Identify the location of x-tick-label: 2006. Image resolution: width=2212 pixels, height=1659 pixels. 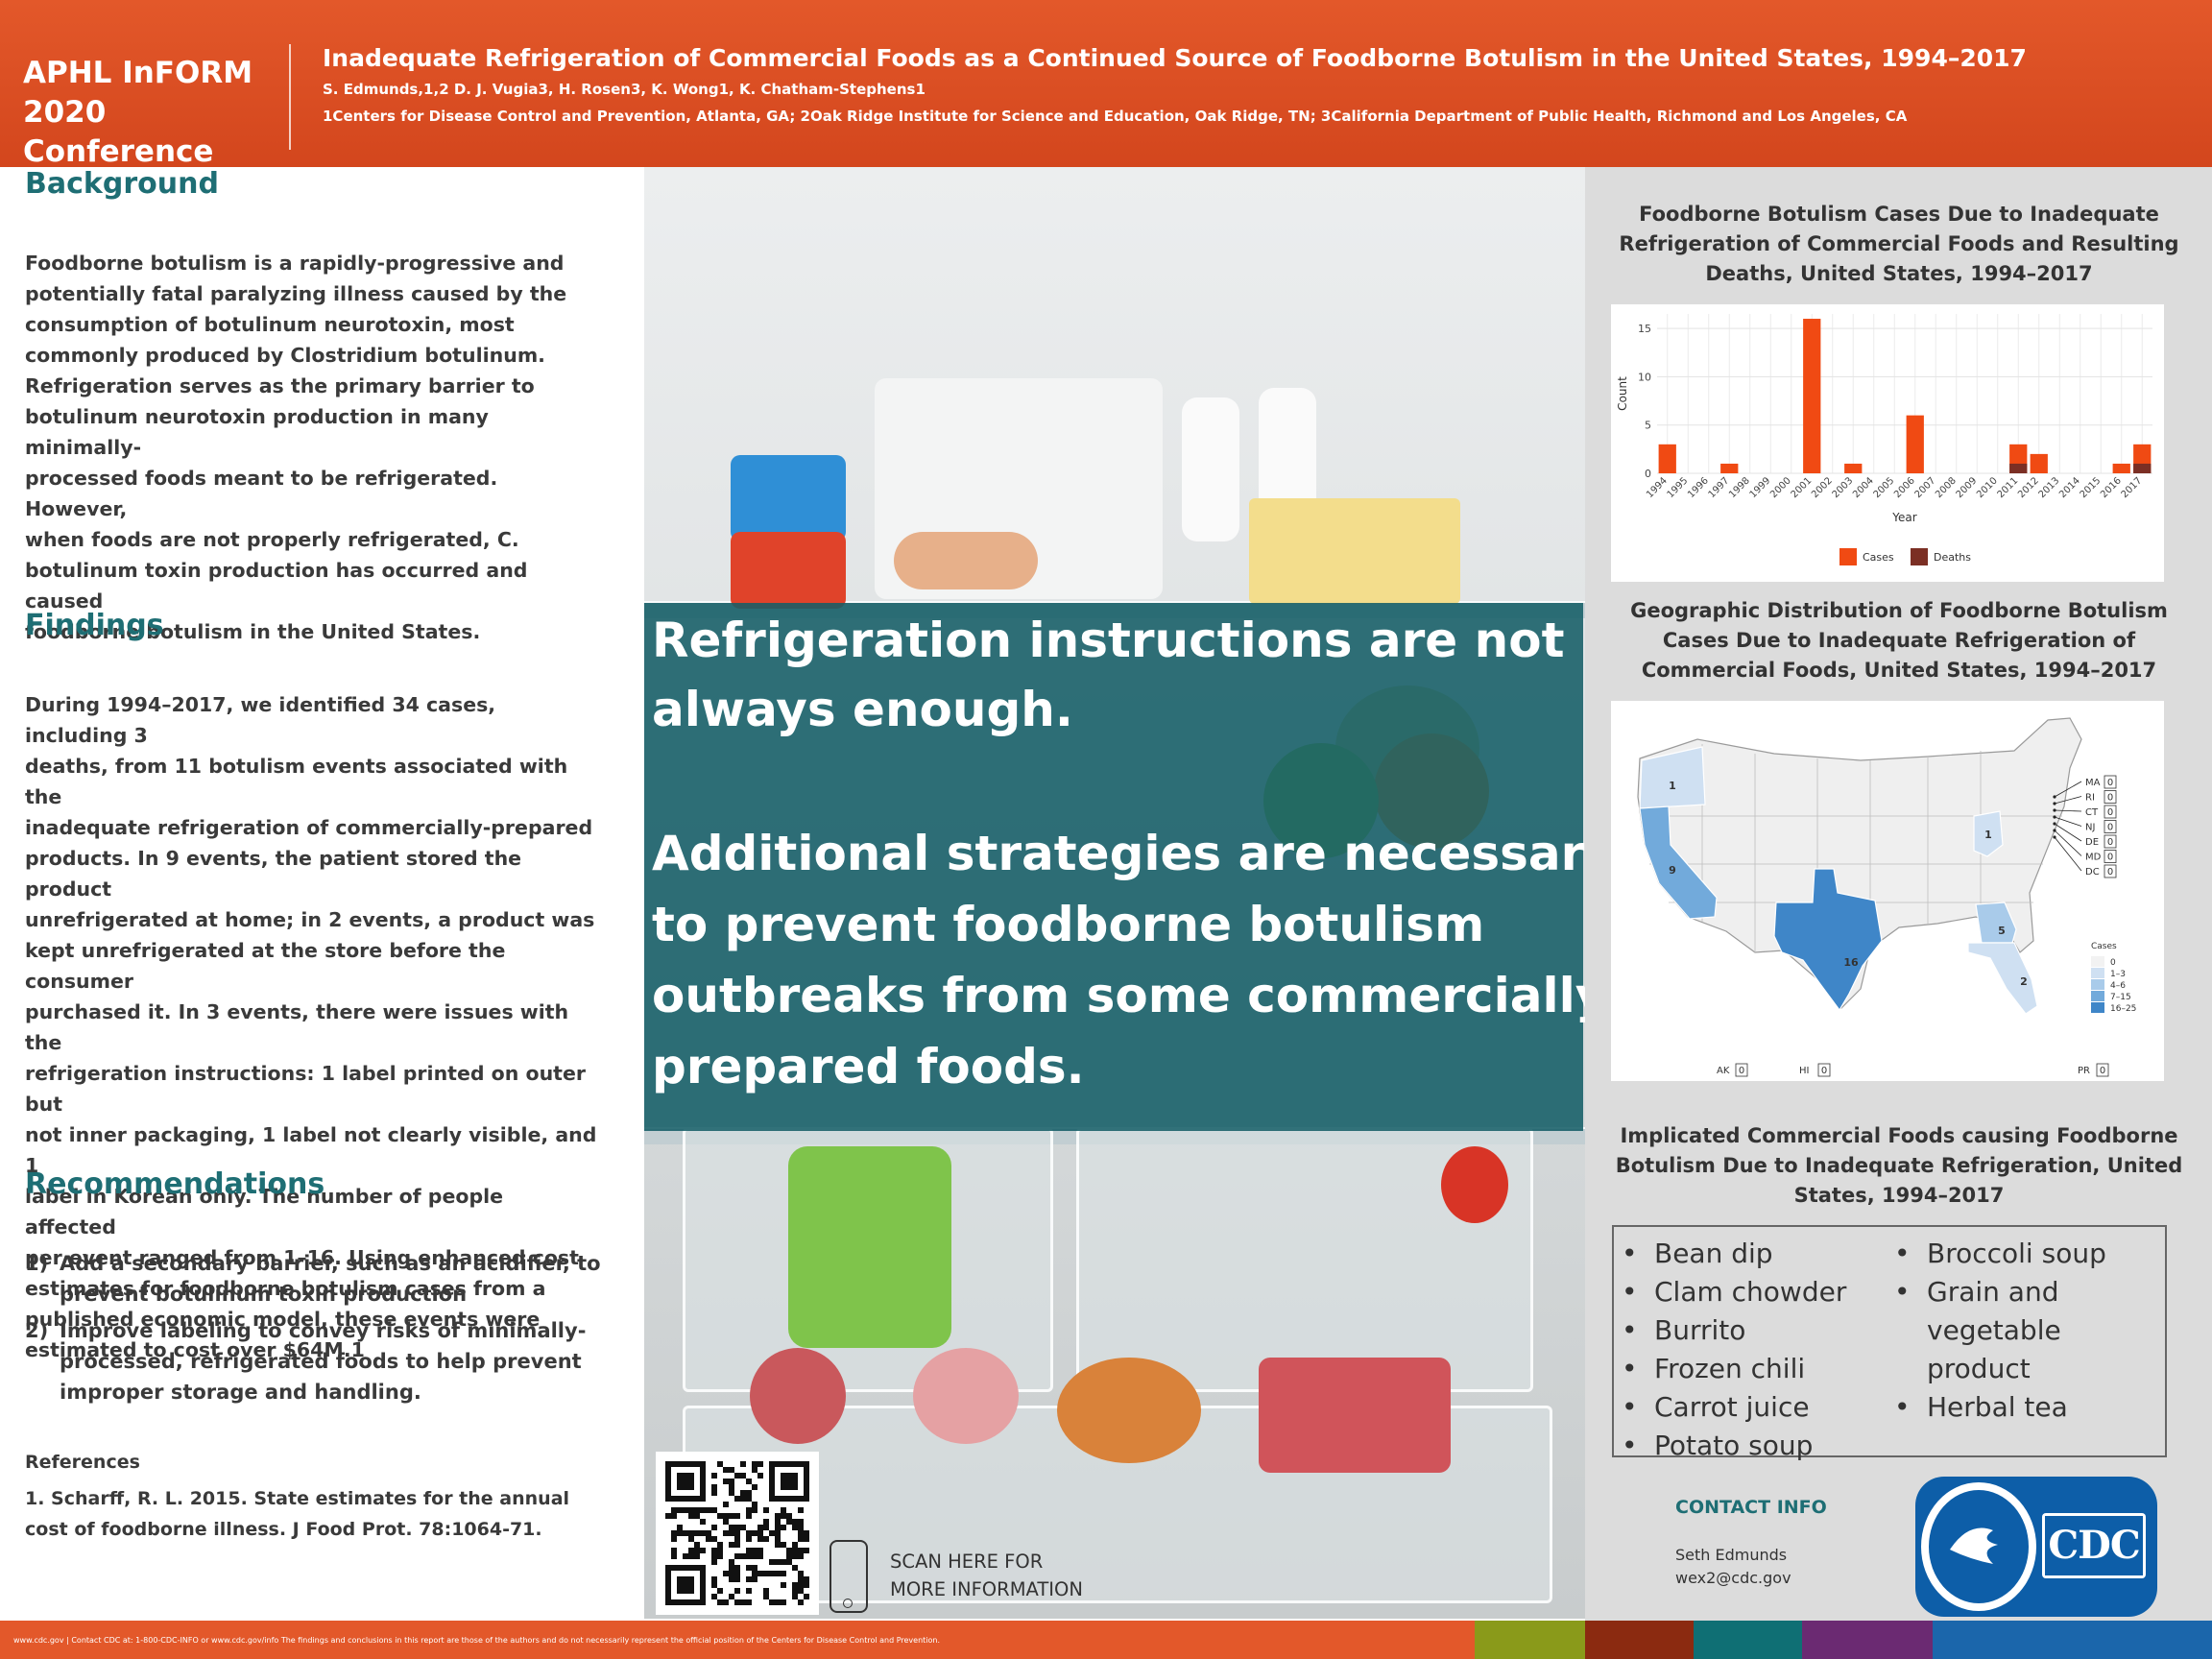
(1904, 487).